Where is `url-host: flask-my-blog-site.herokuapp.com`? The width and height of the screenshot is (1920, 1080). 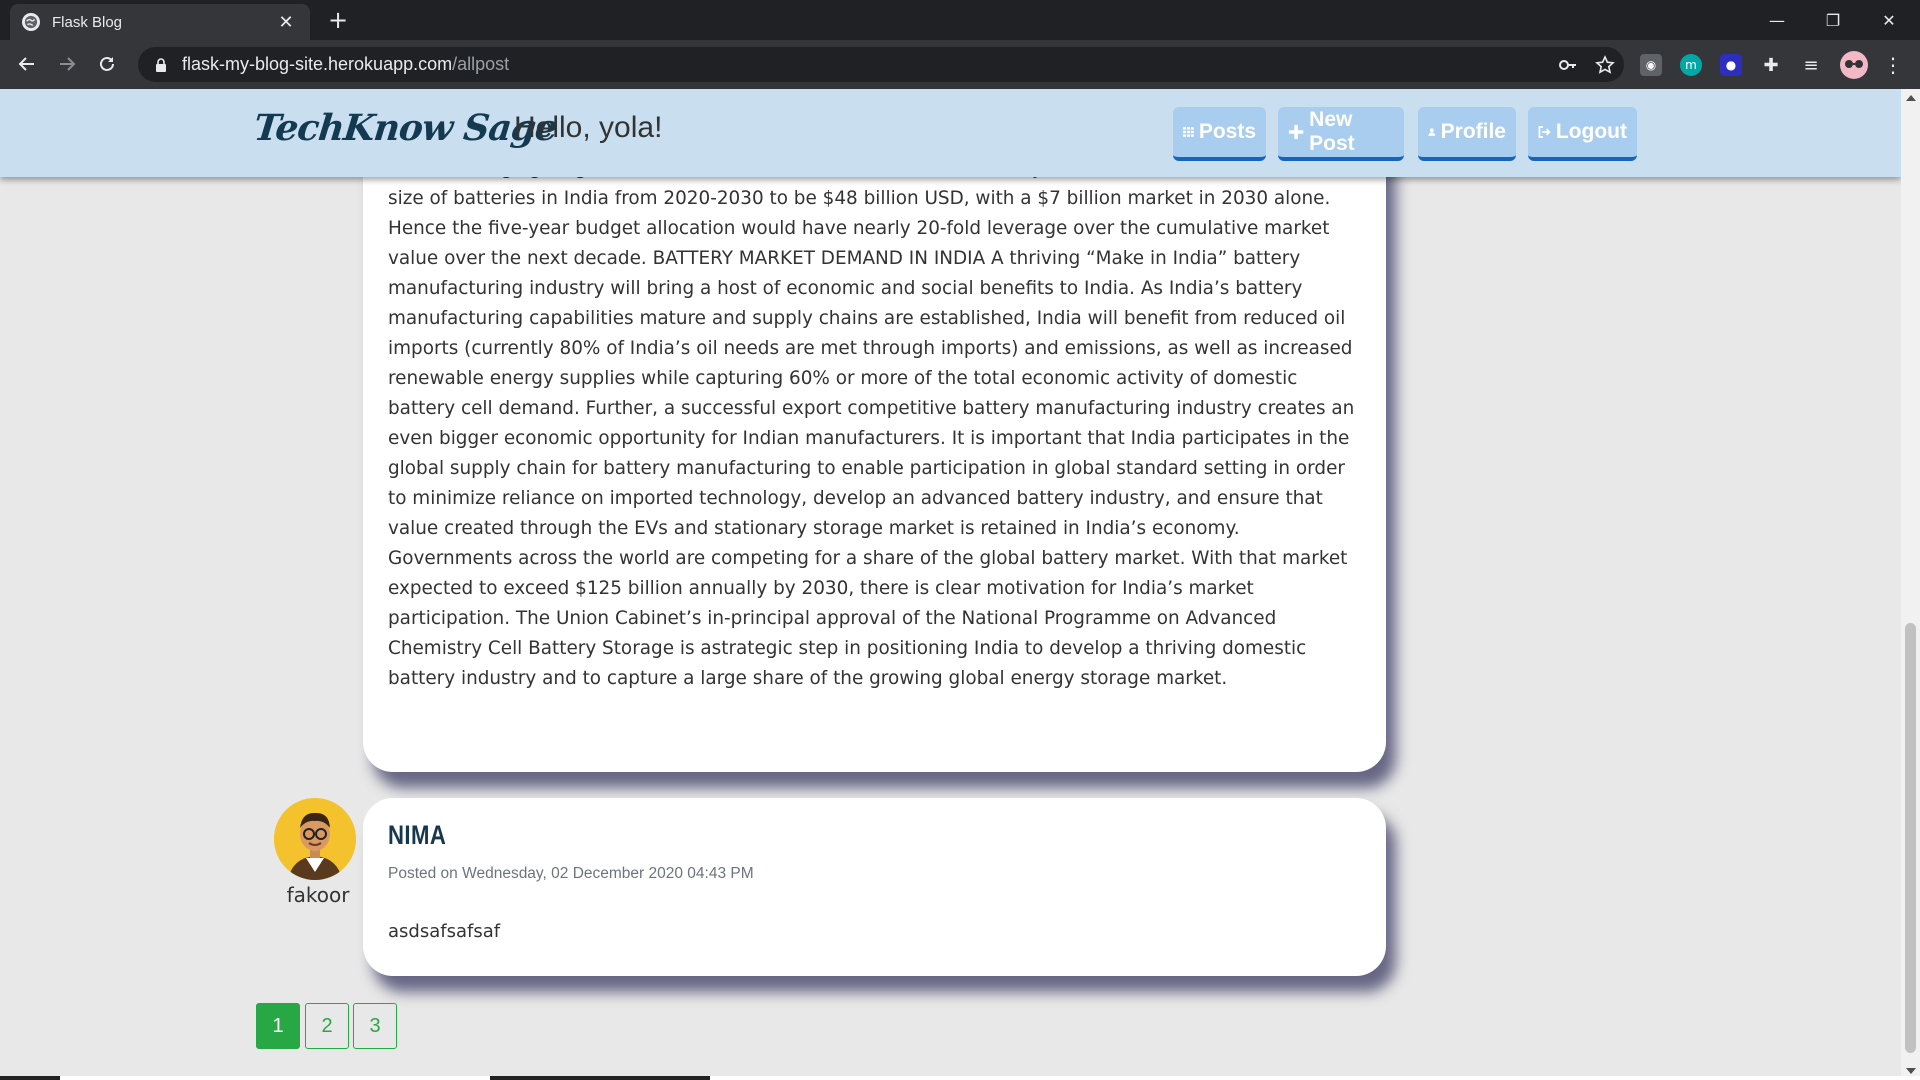
url-host: flask-my-blog-site.herokuapp.com is located at coordinates (317, 64).